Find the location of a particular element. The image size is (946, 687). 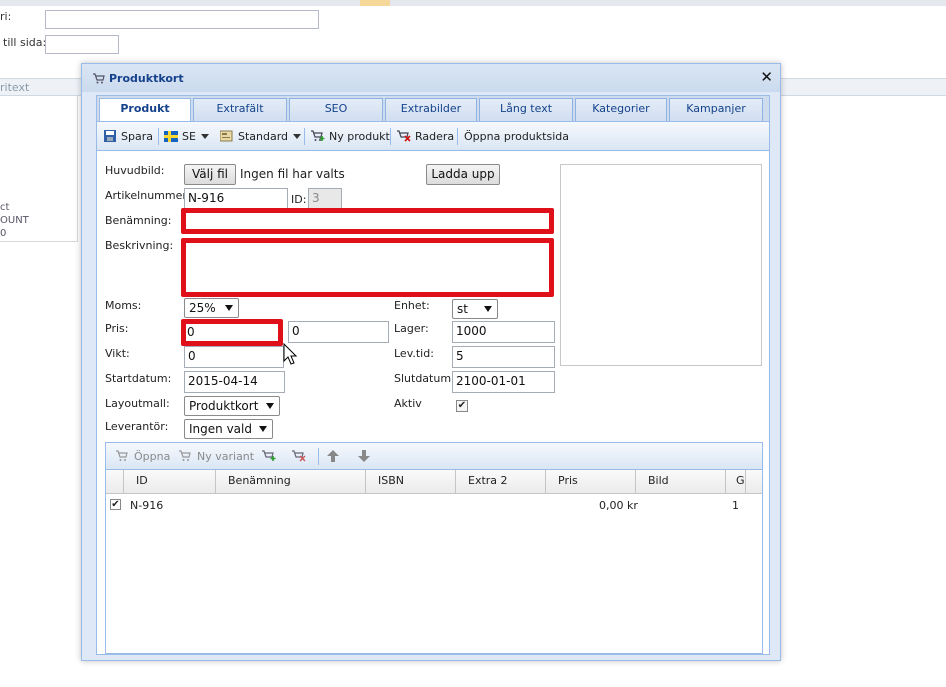

template-menu: Standard is located at coordinates (261, 136).